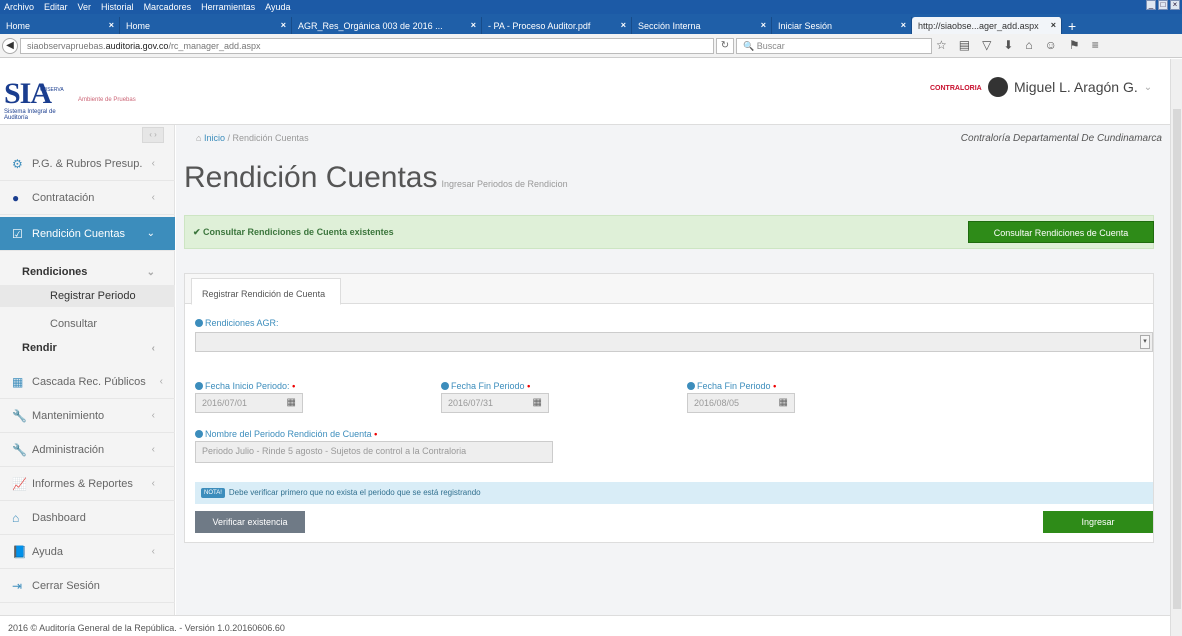  What do you see at coordinates (87, 586) in the screenshot?
I see `sidebar-item-cerrar-sesion: ⇥ Cerrar Sesión` at bounding box center [87, 586].